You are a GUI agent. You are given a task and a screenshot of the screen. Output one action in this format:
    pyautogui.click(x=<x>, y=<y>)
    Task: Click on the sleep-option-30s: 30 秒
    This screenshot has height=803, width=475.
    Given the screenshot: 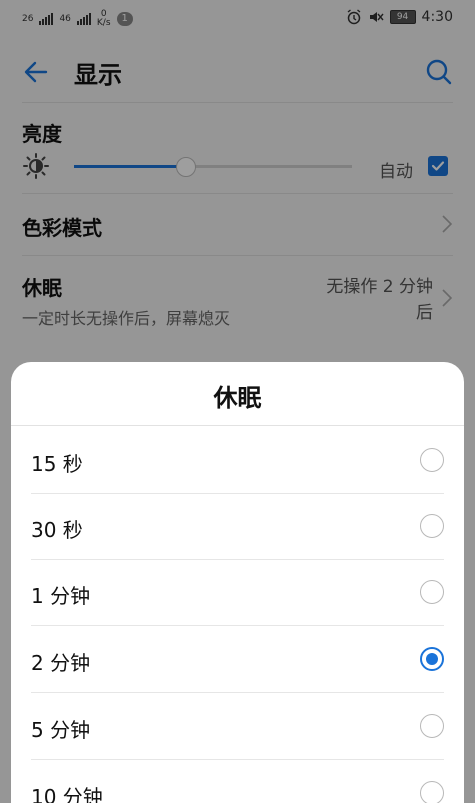 What is the action you would take?
    pyautogui.click(x=237, y=527)
    